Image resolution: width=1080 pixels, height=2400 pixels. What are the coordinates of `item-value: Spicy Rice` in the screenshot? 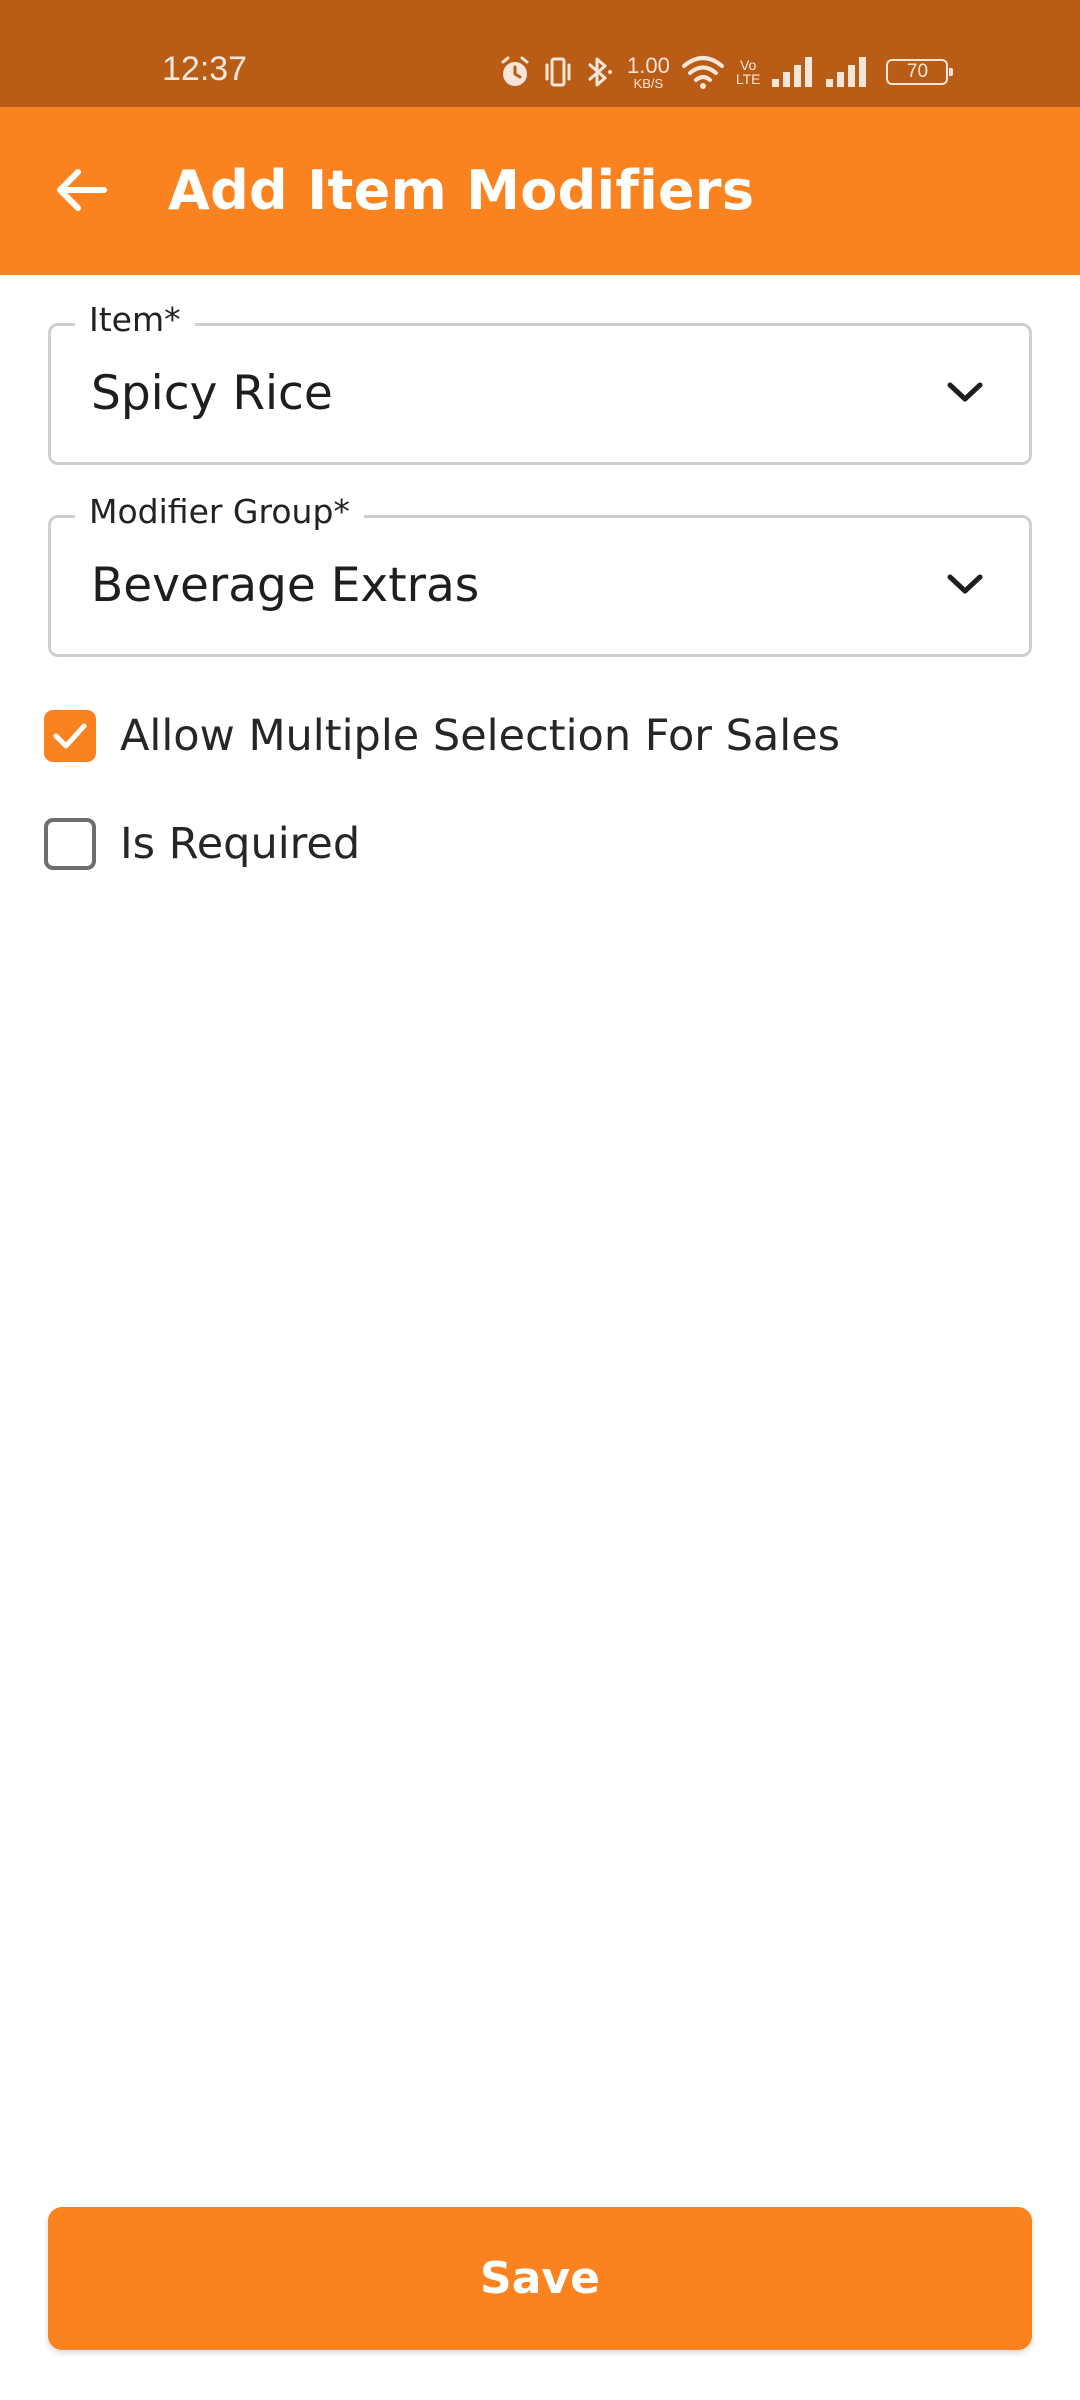 It's located at (212, 393).